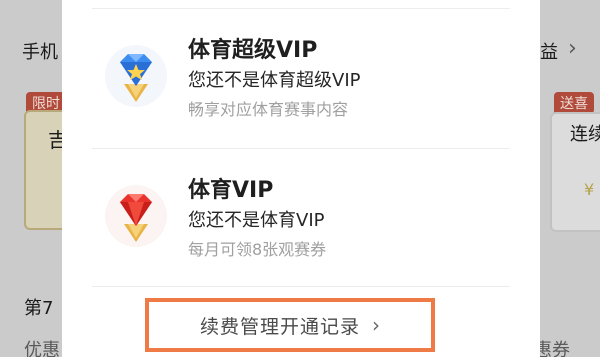 Image resolution: width=600 pixels, height=357 pixels. What do you see at coordinates (231, 190) in the screenshot?
I see `tier-title: 体育VIP` at bounding box center [231, 190].